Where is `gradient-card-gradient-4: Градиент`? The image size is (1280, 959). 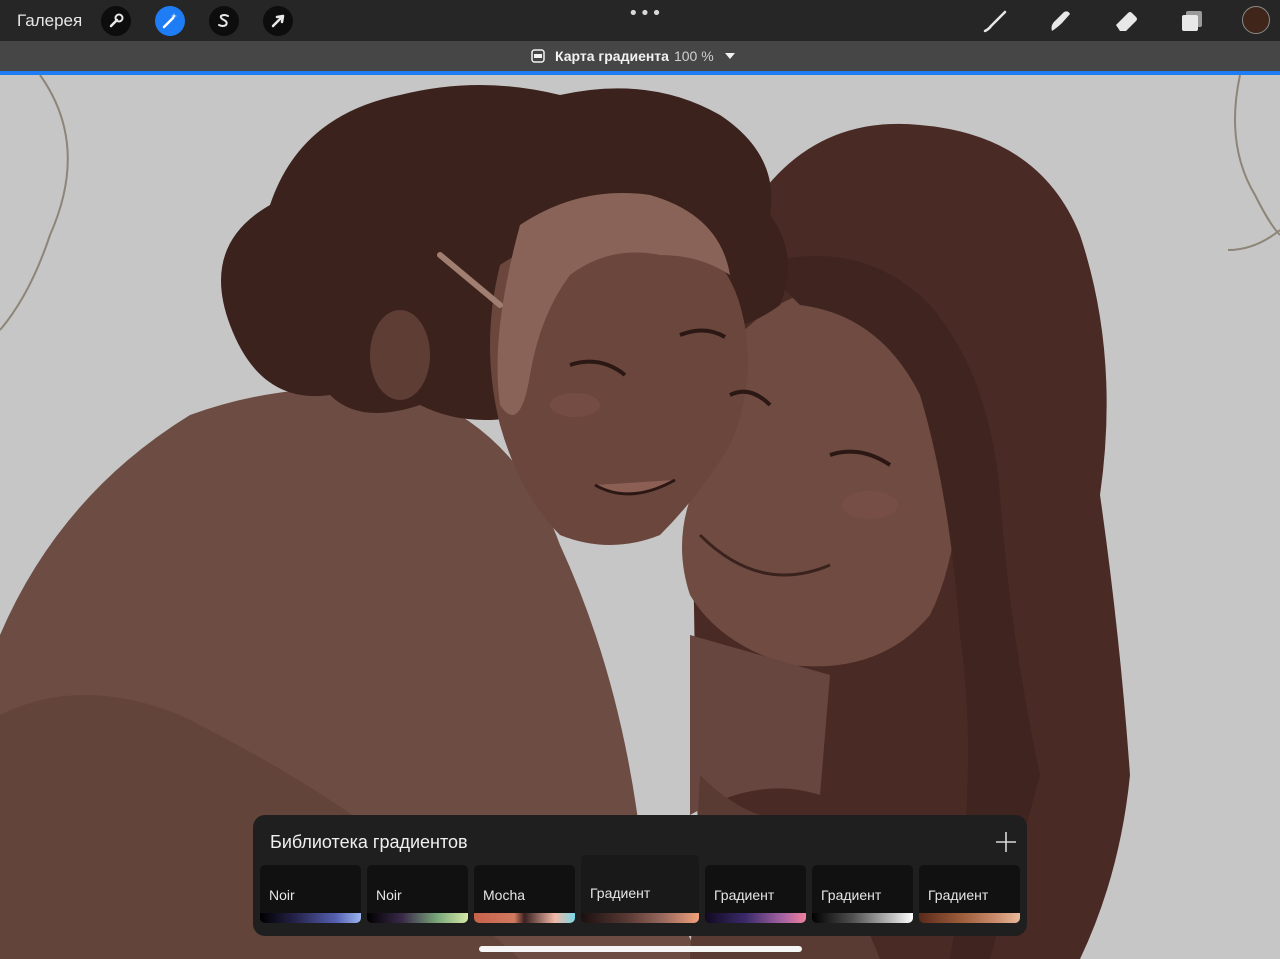
gradient-card-gradient-4: Градиент is located at coordinates (969, 894).